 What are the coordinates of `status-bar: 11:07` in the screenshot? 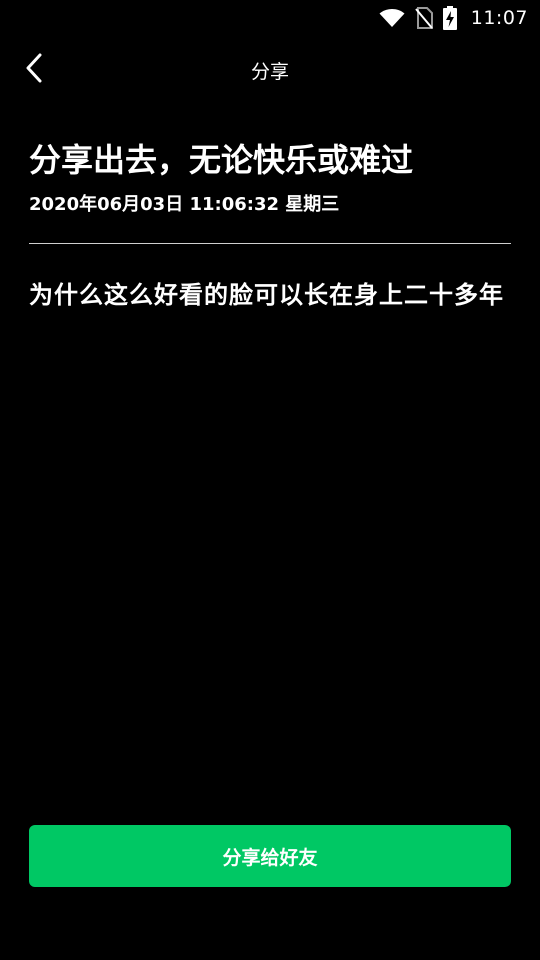 It's located at (270, 18).